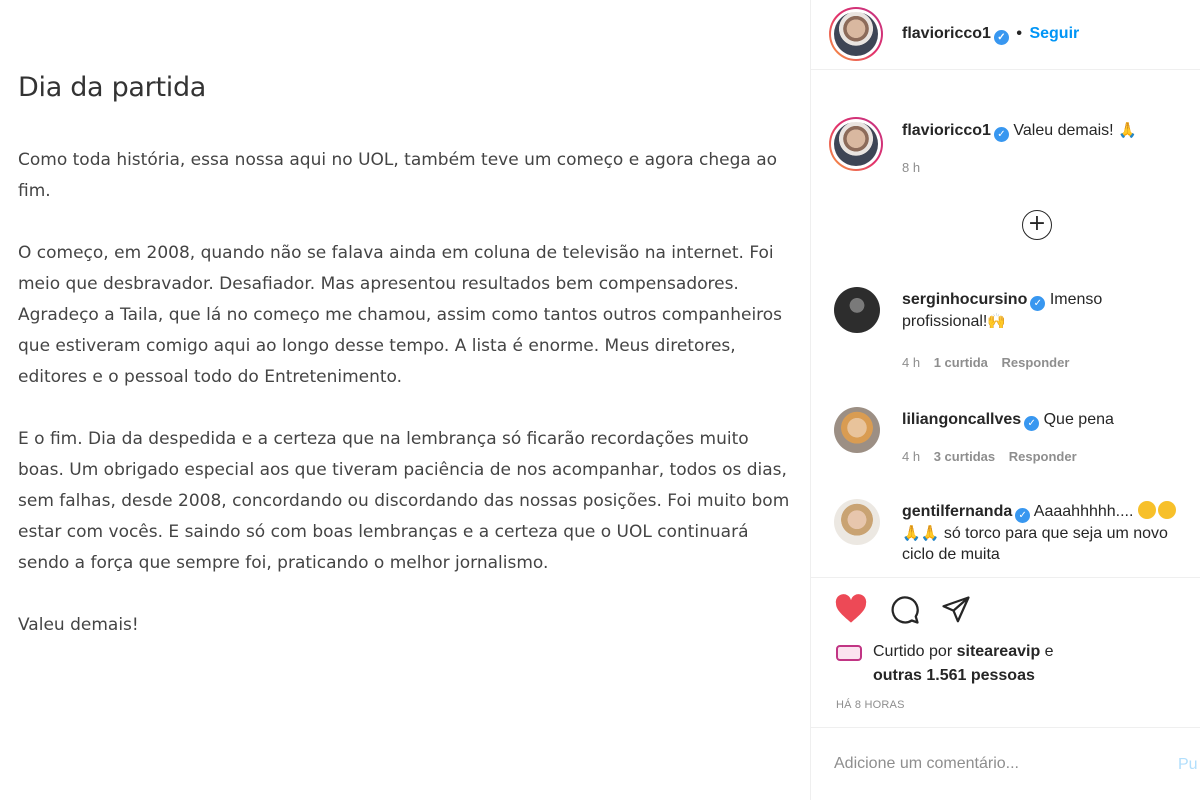 The image size is (1200, 800). Describe the element at coordinates (957, 511) in the screenshot. I see `commenter-username: gentilfernanda` at that location.